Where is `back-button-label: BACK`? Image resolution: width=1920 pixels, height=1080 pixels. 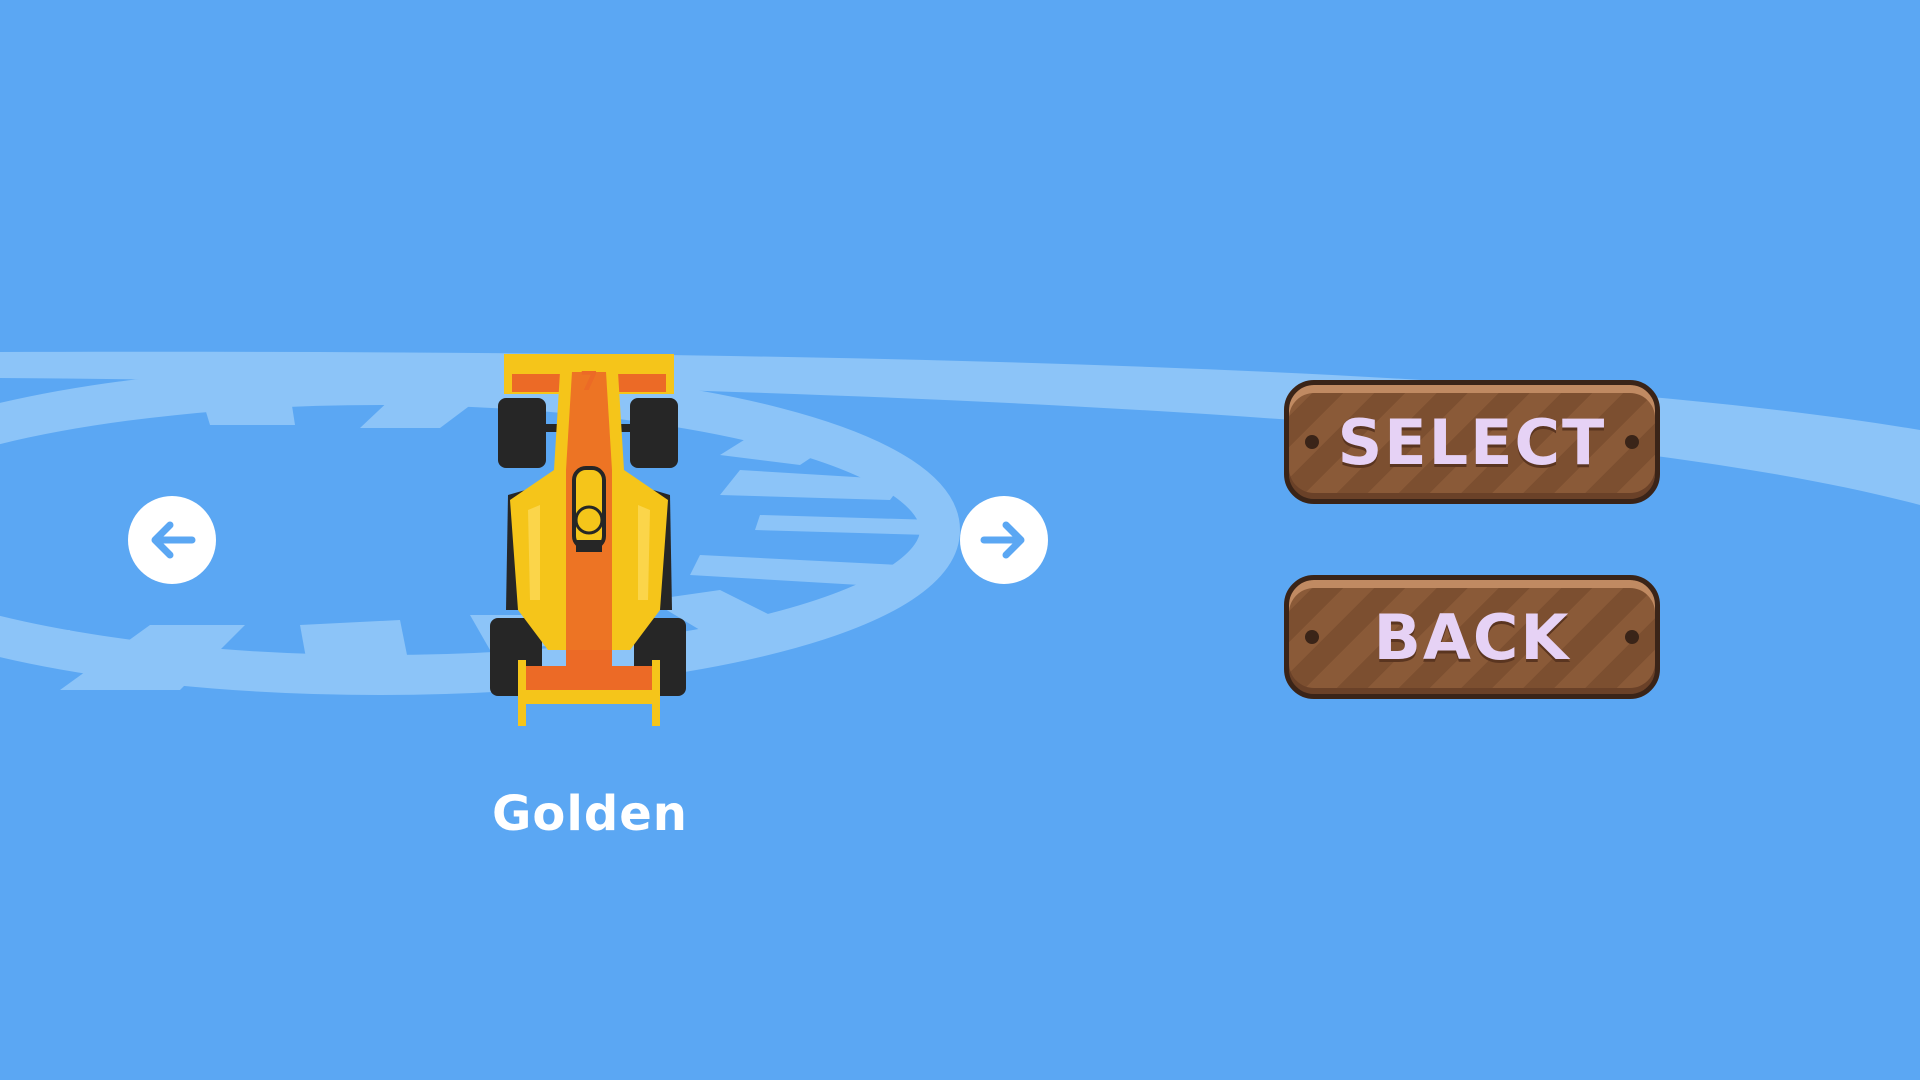 back-button-label: BACK is located at coordinates (1472, 637).